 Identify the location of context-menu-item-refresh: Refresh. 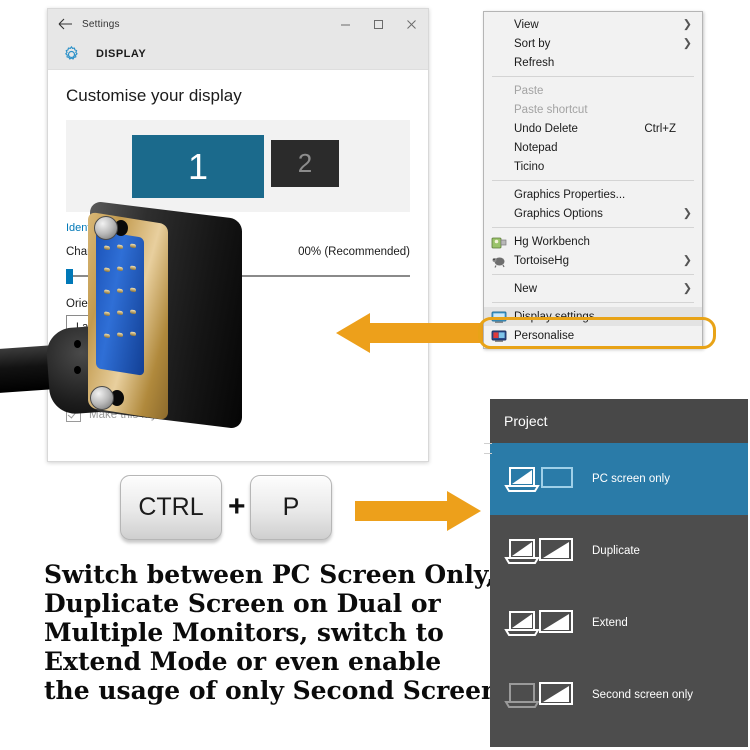
(593, 62).